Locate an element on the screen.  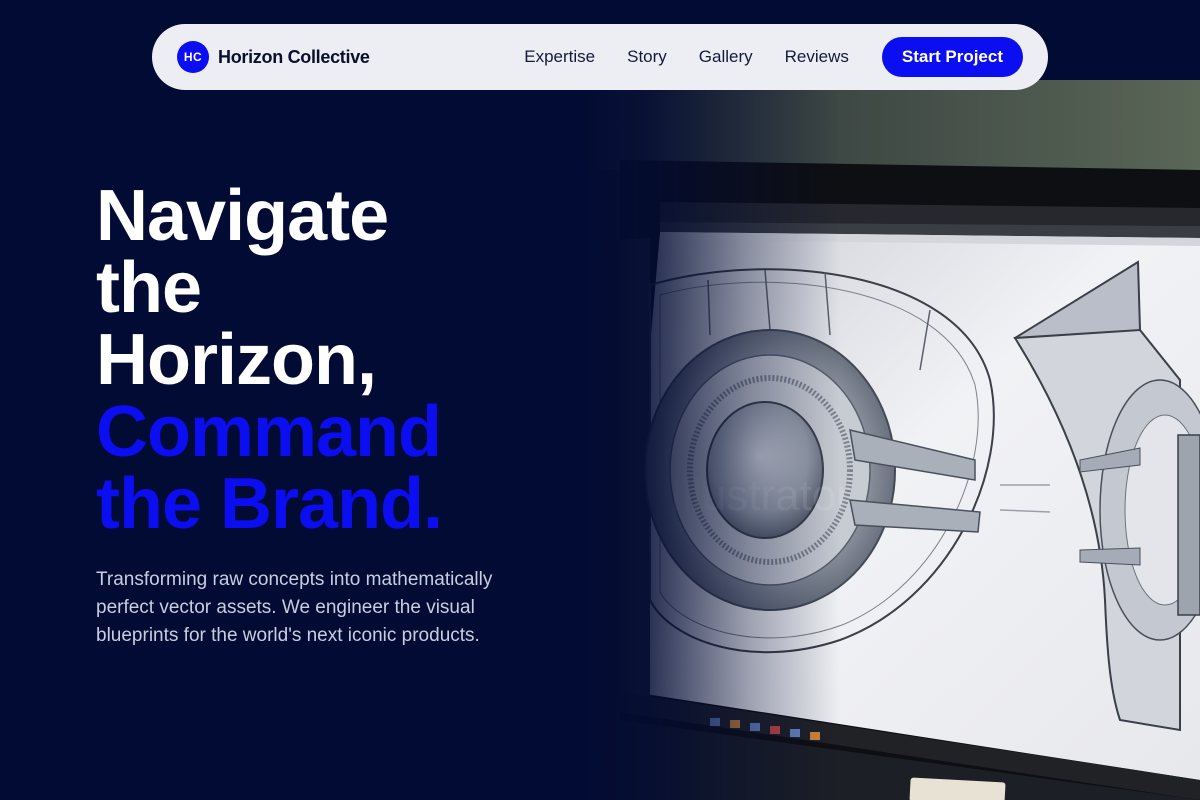
nav-link-gallery: Gallery is located at coordinates (726, 57).